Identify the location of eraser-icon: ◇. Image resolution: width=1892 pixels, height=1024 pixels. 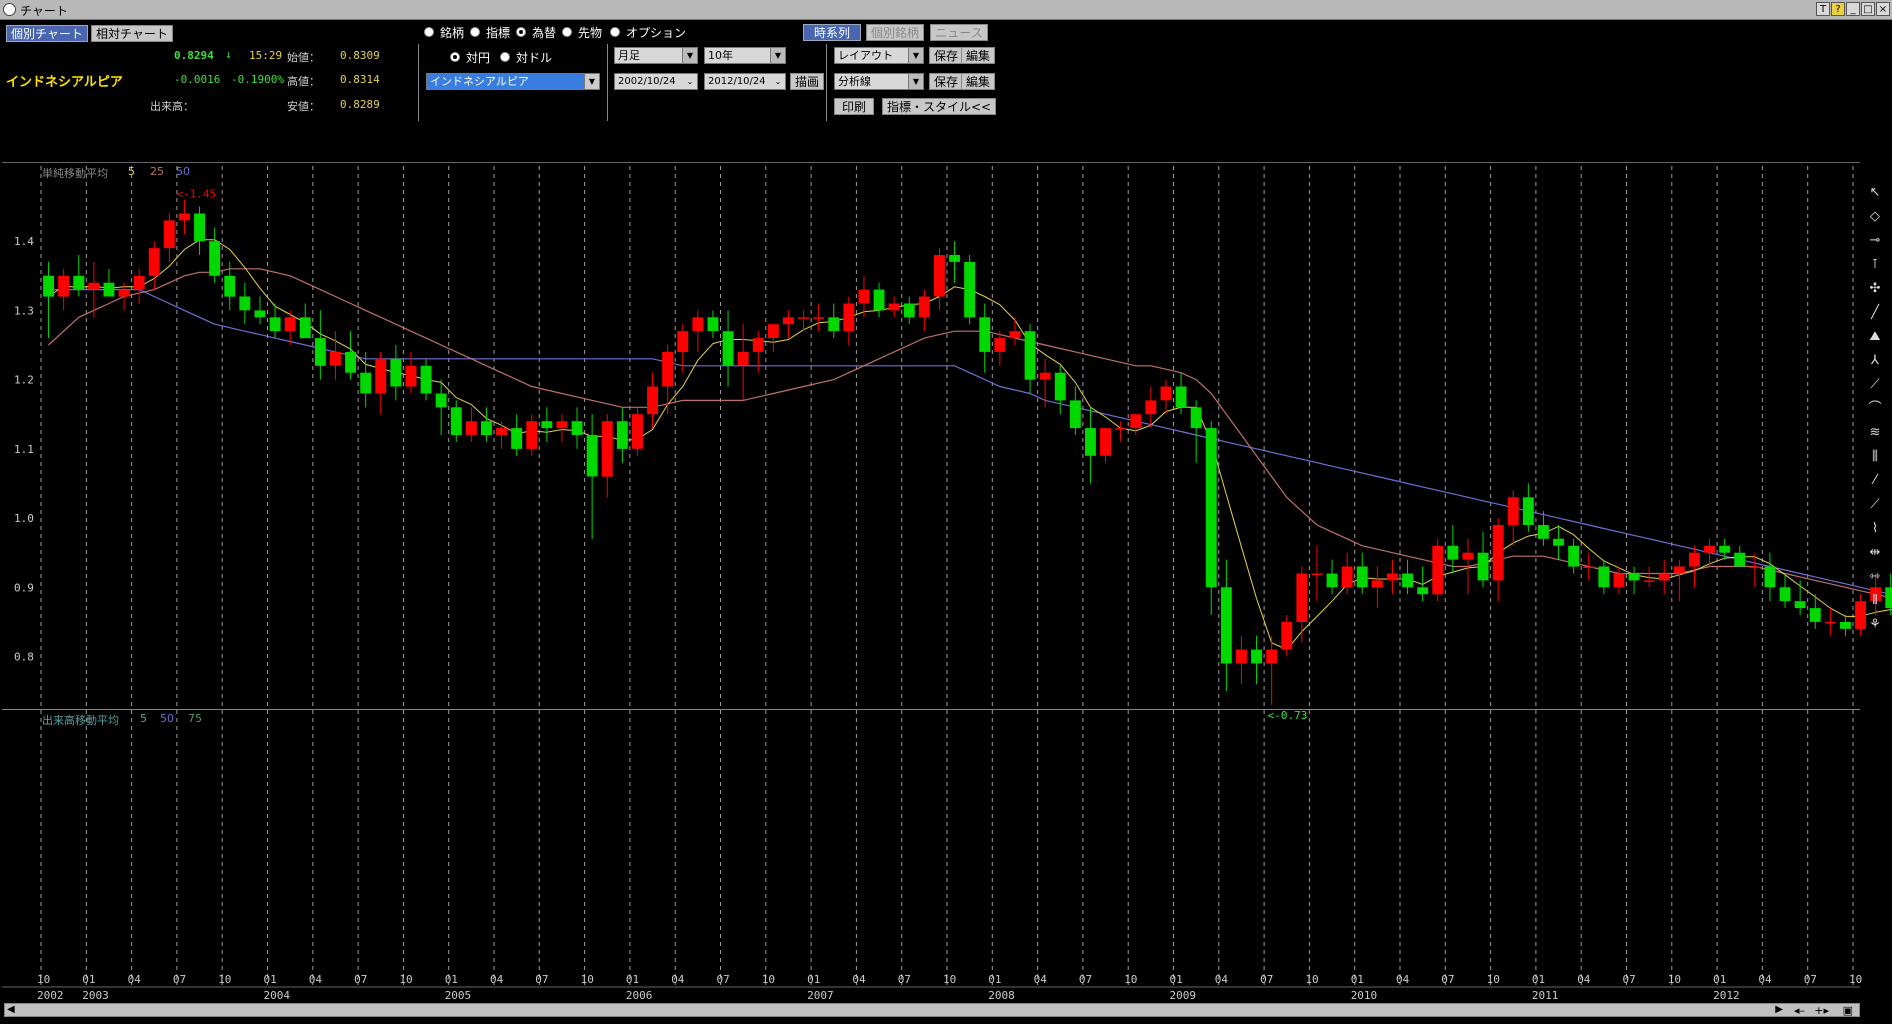
(1875, 217).